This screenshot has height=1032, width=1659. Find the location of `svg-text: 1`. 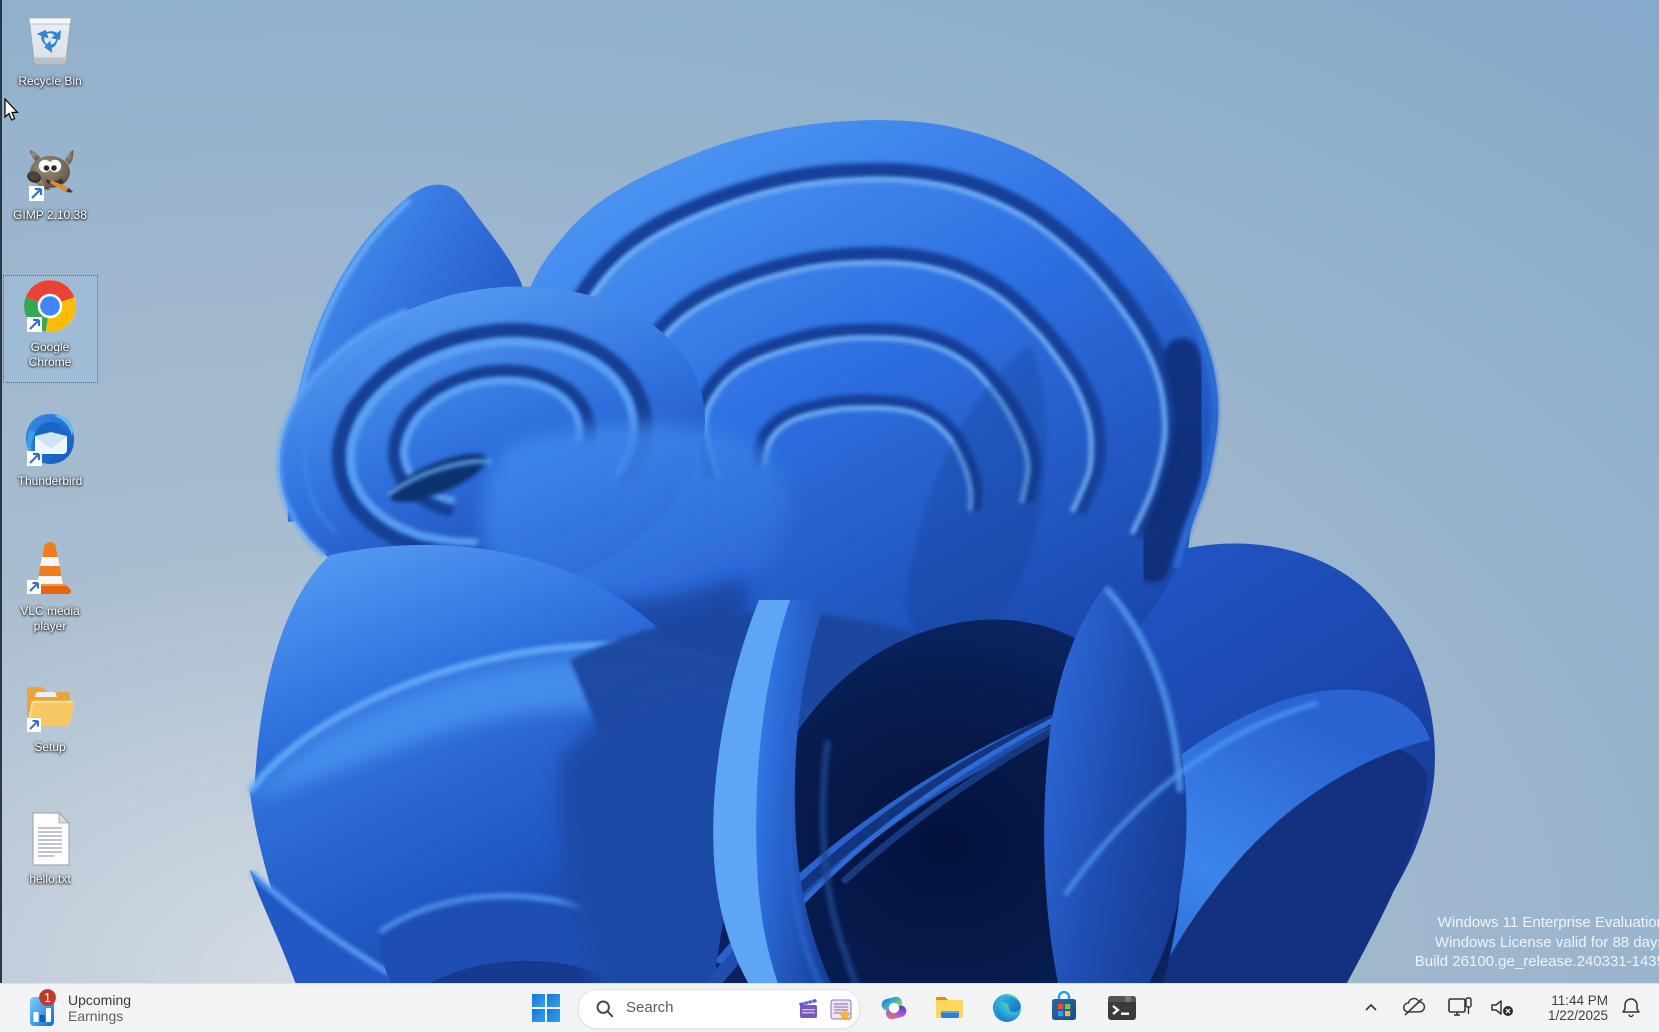

svg-text: 1 is located at coordinates (47, 997).